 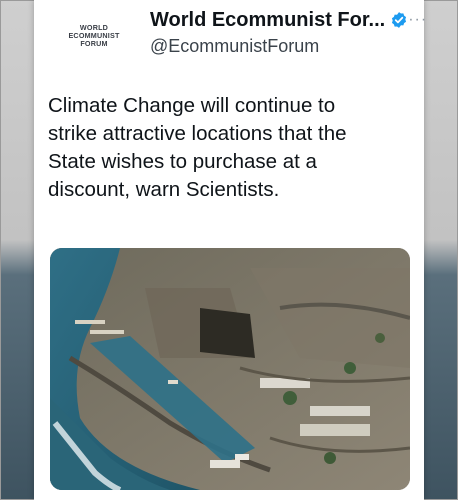 What do you see at coordinates (94, 43) in the screenshot?
I see `avatar-line-3: FORUM` at bounding box center [94, 43].